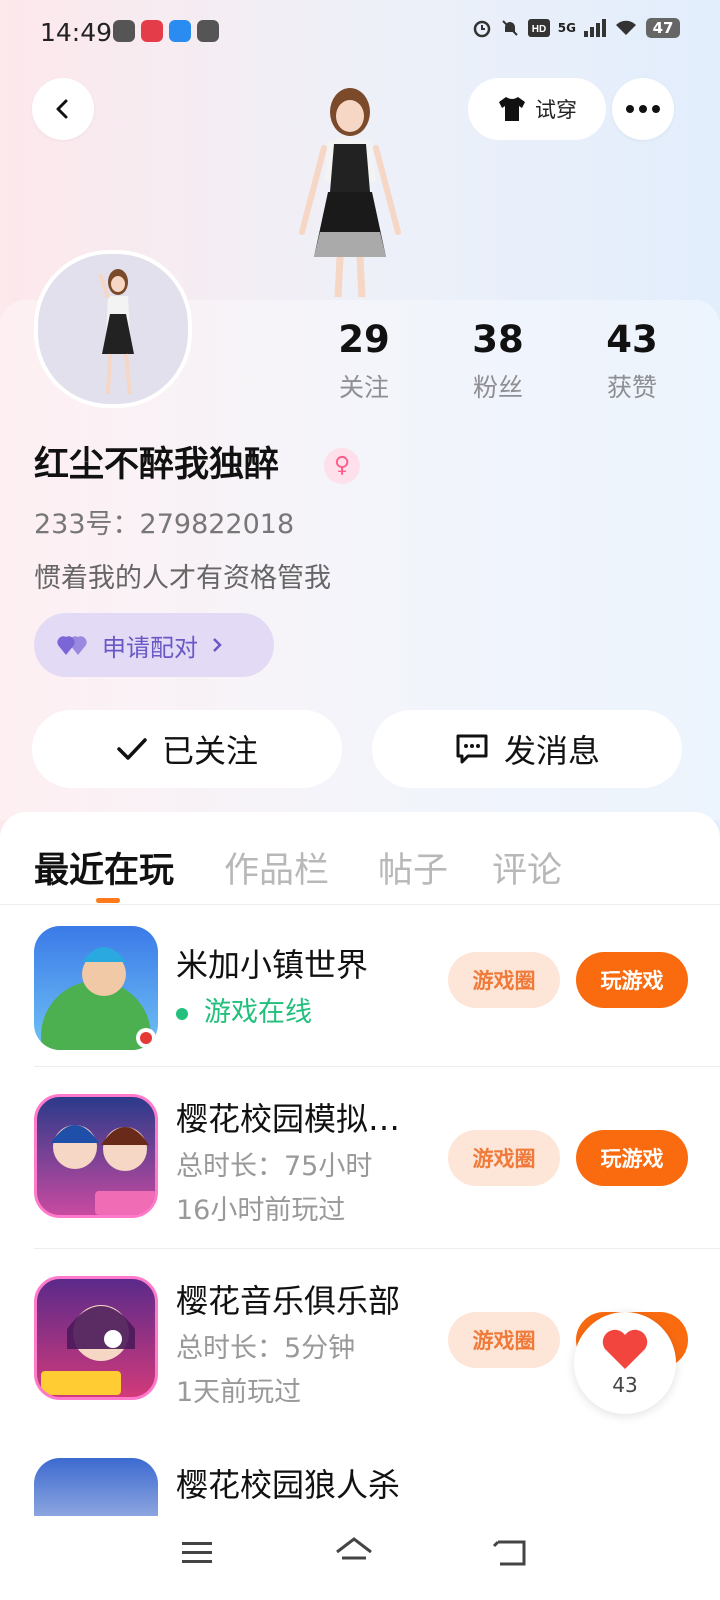  I want to click on match-button: 申请配对, so click(154, 645).